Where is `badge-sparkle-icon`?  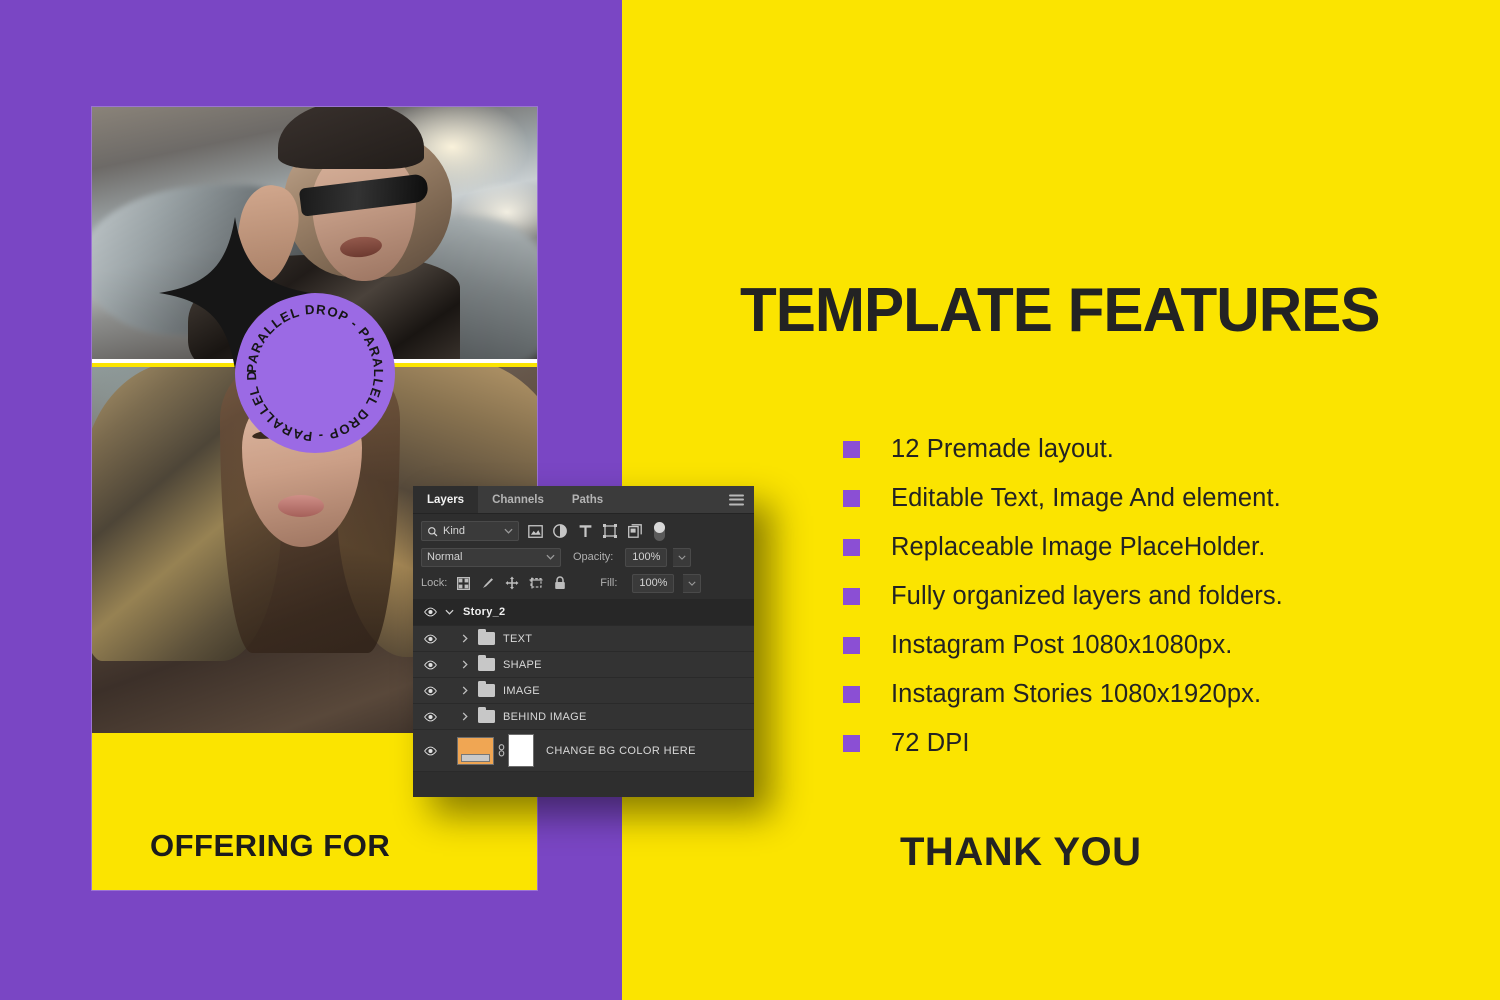
badge-sparkle-icon is located at coordinates (235, 293).